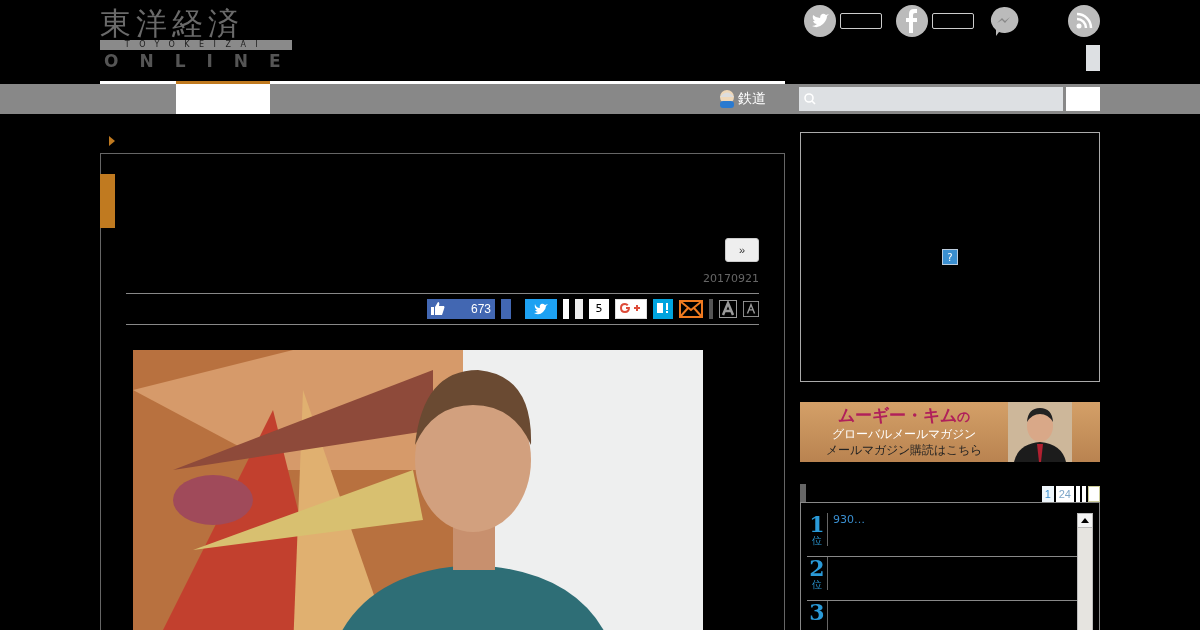 This screenshot has width=1200, height=630. I want to click on banner-title: ムーギー・キムの, so click(904, 416).